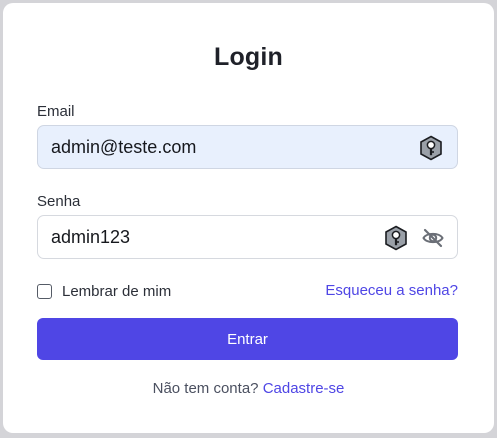  I want to click on password-value: admin123, so click(90, 237).